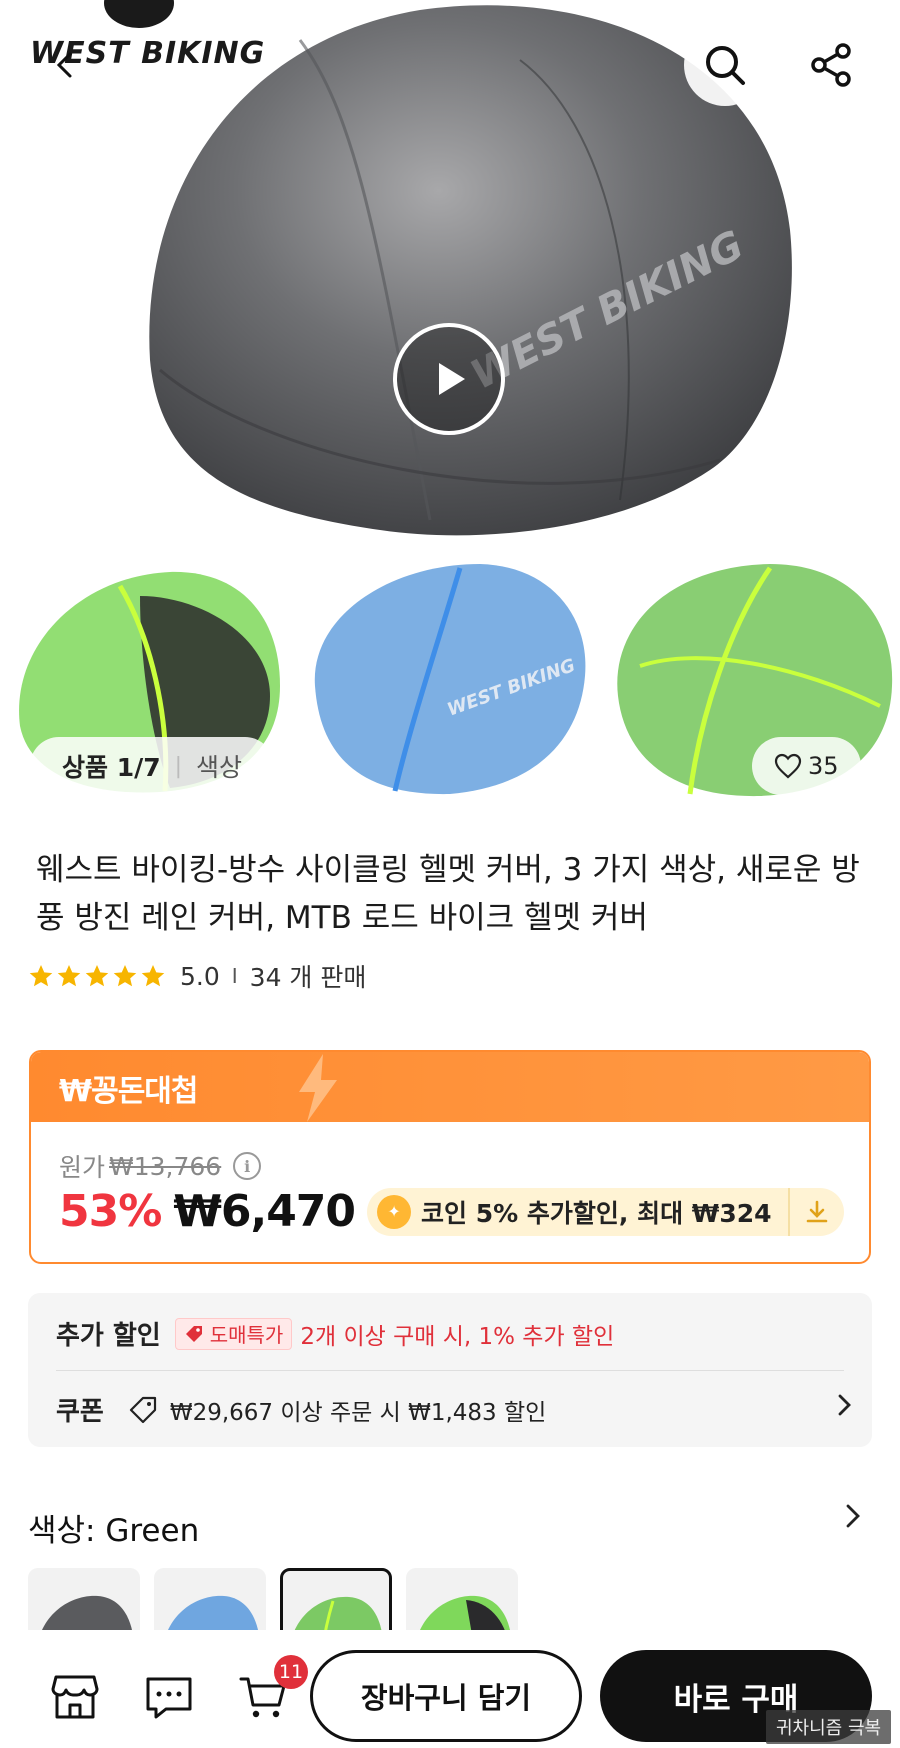 The height and width of the screenshot is (1748, 900). I want to click on coupon-row: 쿠폰 ₩29,667 이상 주문 시 ₩1,483 할인, so click(456, 1409).